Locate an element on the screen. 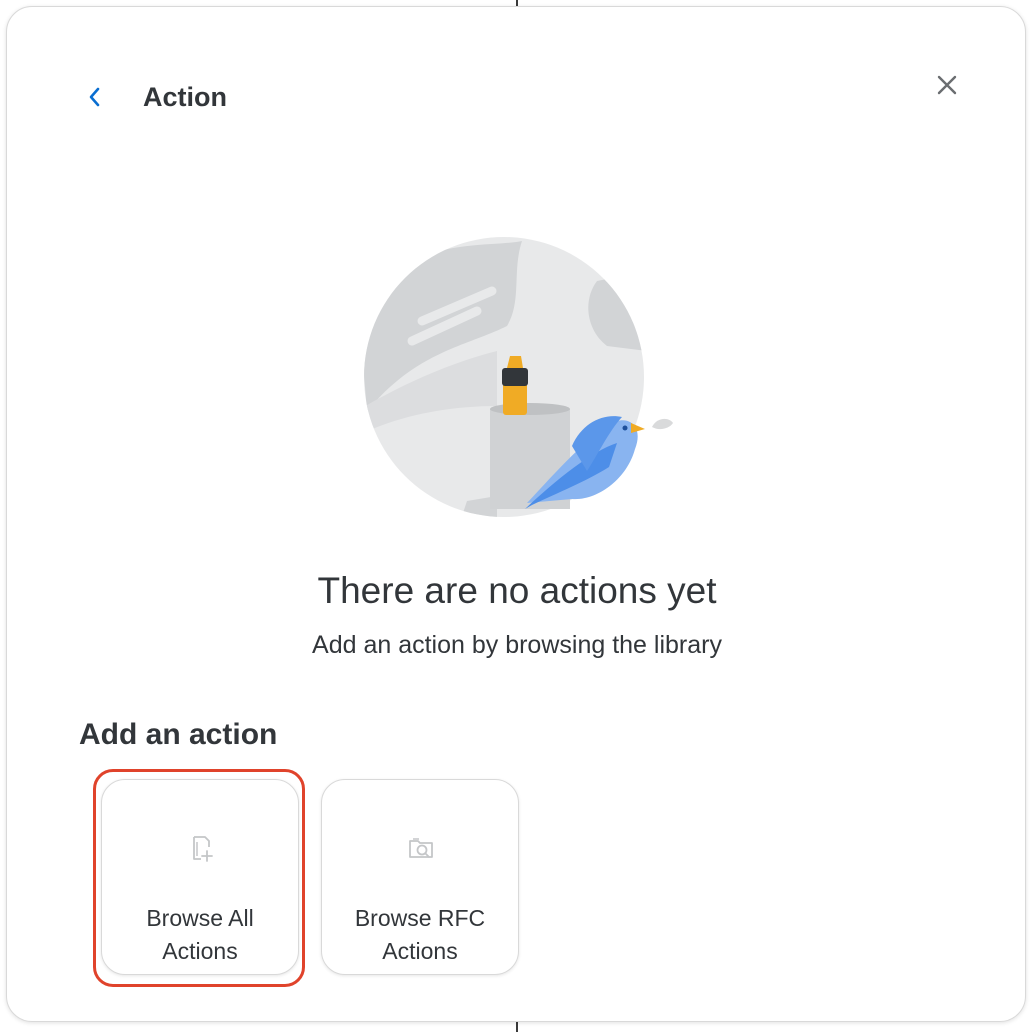 This screenshot has height=1032, width=1034. browse-rfc-actions-tile: Browse RFC Actions is located at coordinates (420, 877).